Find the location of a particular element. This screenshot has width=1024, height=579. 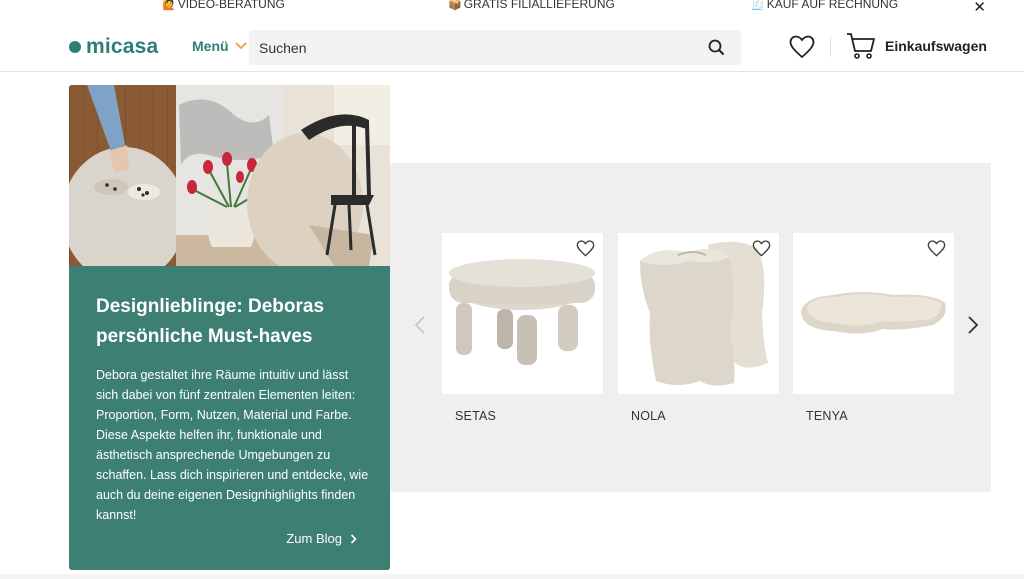

carousel-prev-arrow-icon is located at coordinates (420, 325).